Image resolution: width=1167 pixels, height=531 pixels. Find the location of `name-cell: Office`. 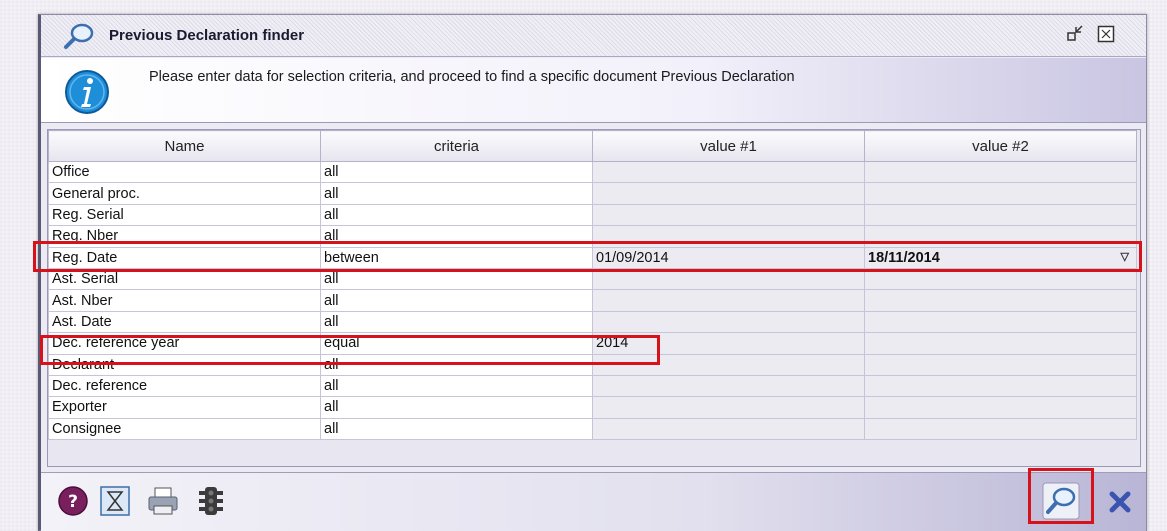

name-cell: Office is located at coordinates (184, 172).